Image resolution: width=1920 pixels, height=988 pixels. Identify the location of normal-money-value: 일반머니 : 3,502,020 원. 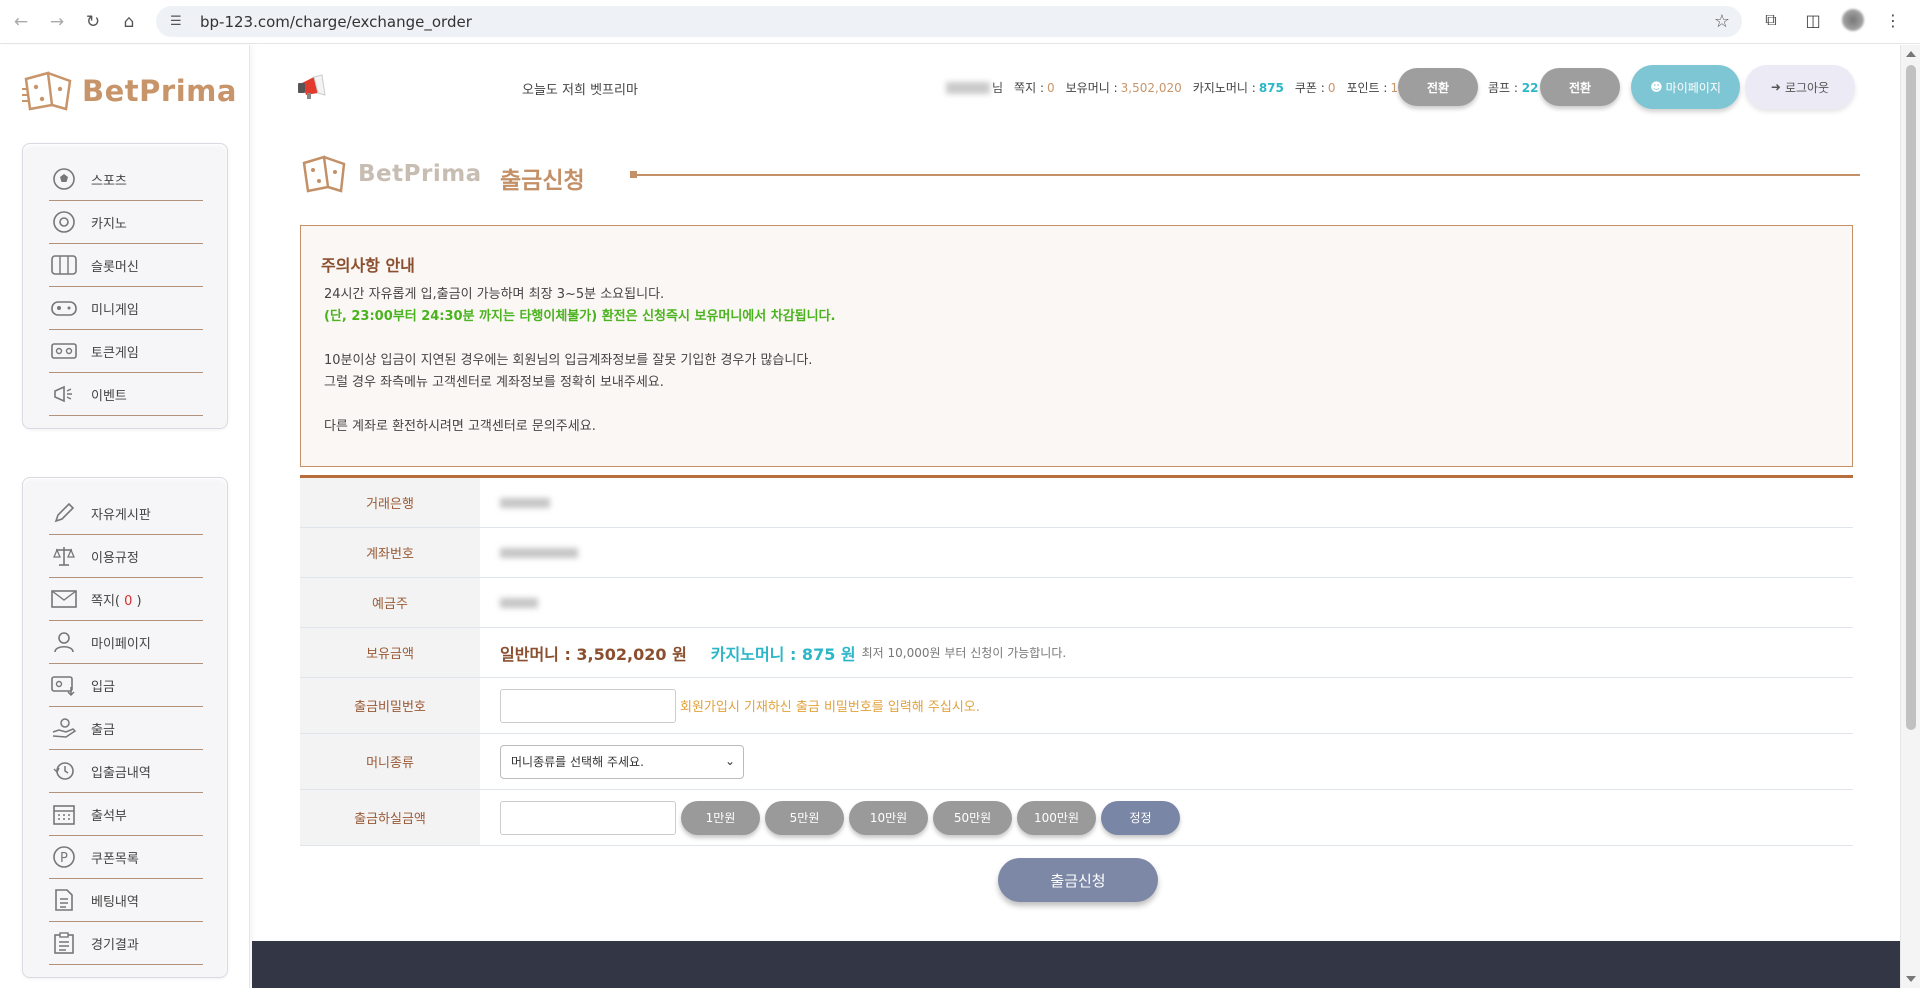
(593, 654).